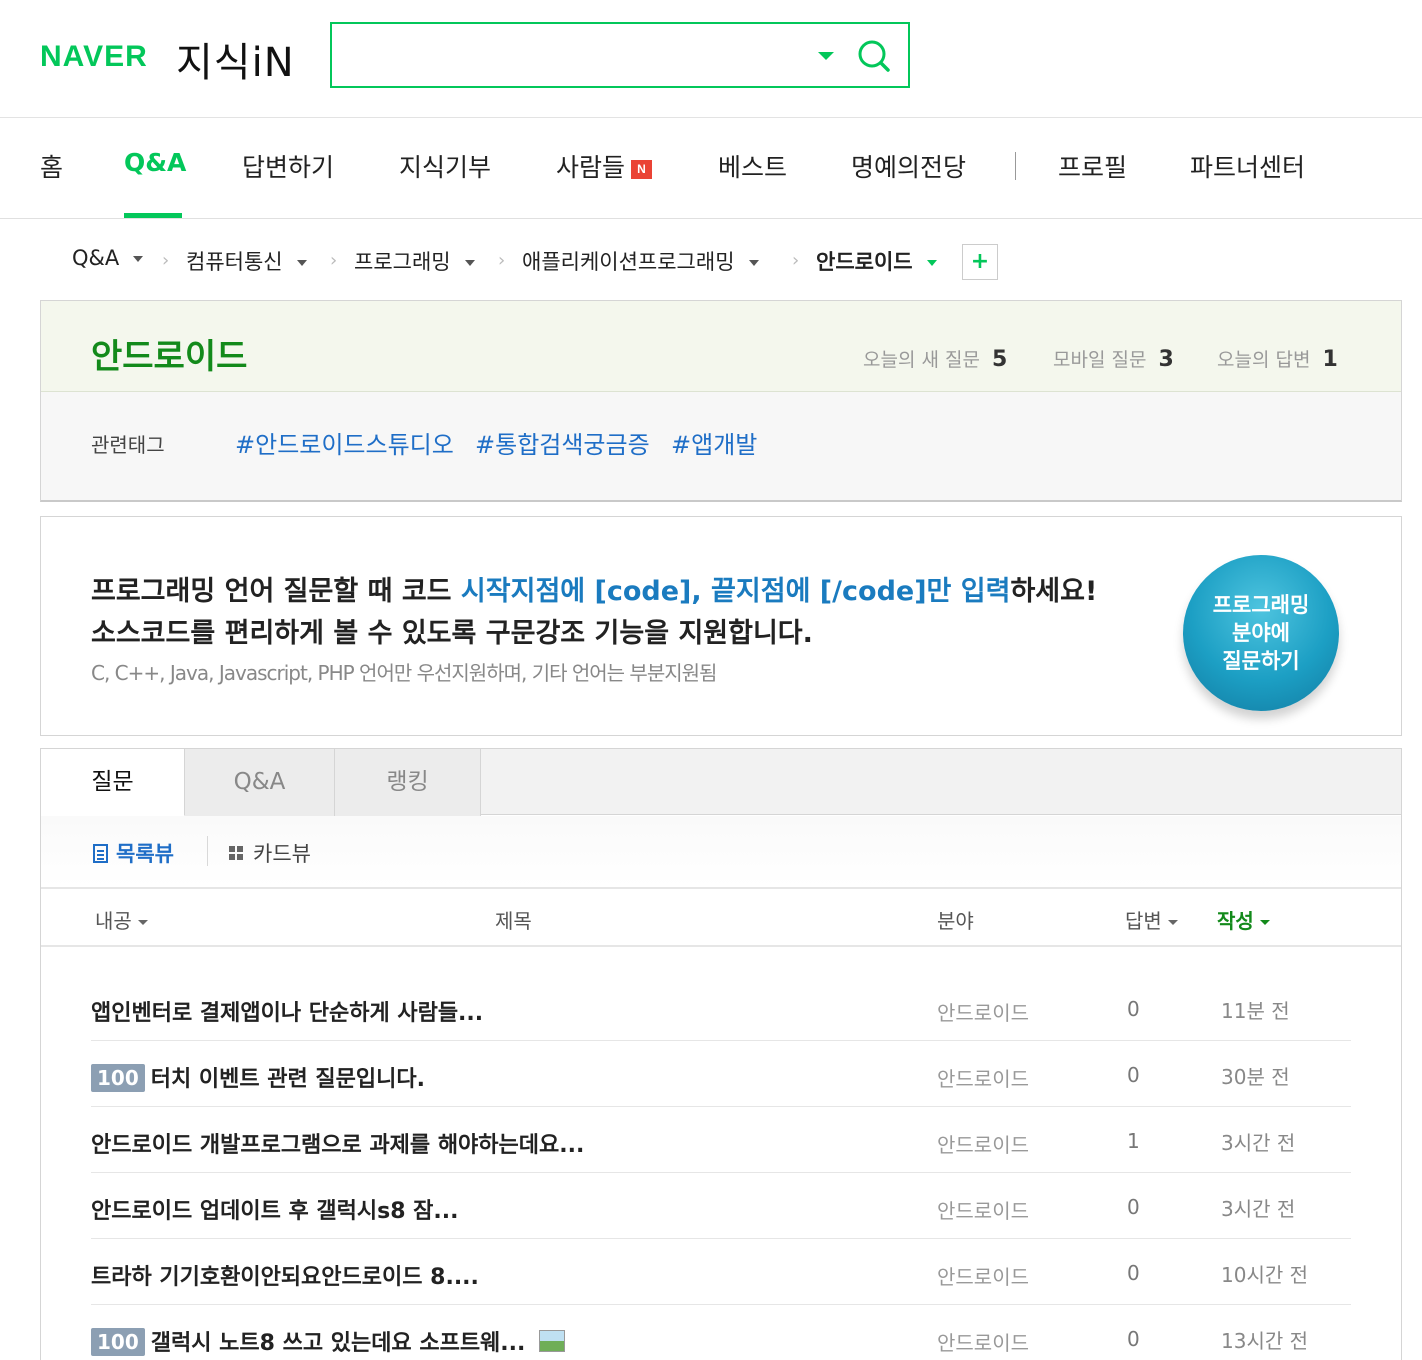  What do you see at coordinates (721, 1206) in the screenshot?
I see `table-row: 안드로이드 업데이트 후 갤럭시s8 잠... 안드로이드 0 3시간 전` at bounding box center [721, 1206].